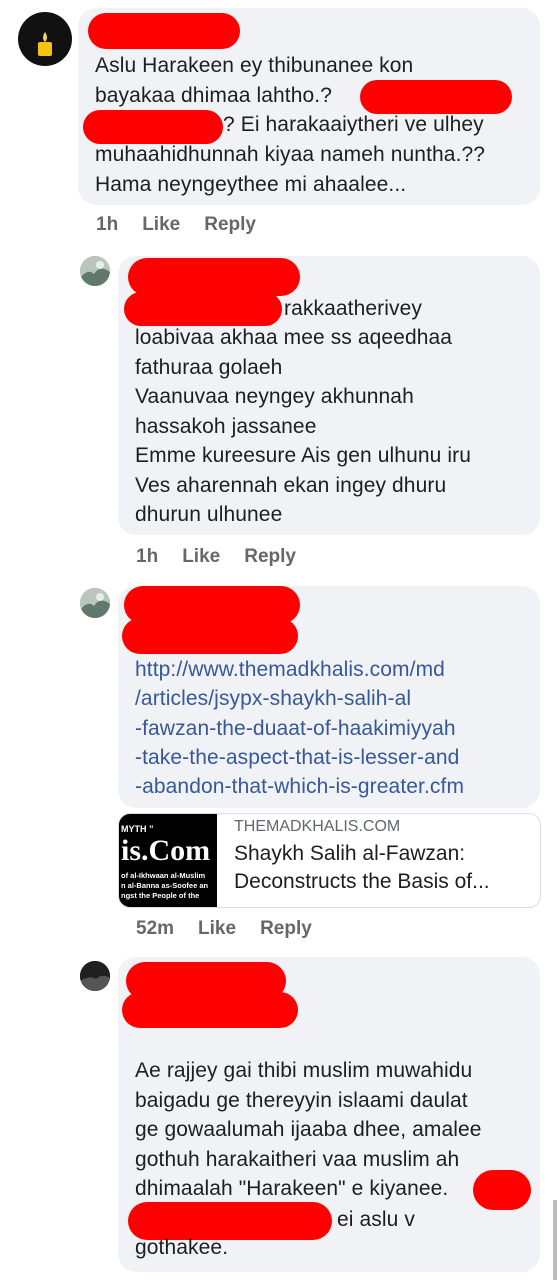 The width and height of the screenshot is (557, 1280). Describe the element at coordinates (163, 875) in the screenshot. I see `thumbnail-text: of al-Ikhwaan al-Muslim` at that location.